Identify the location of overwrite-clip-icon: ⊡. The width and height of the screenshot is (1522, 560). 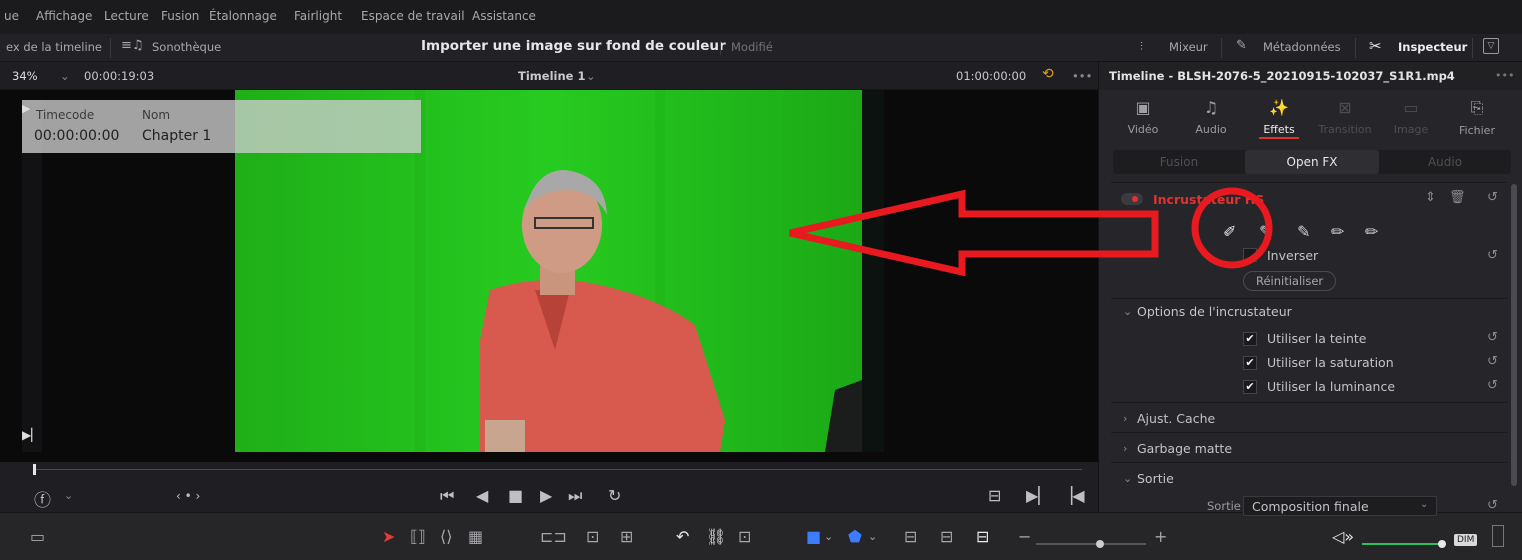
(592, 536).